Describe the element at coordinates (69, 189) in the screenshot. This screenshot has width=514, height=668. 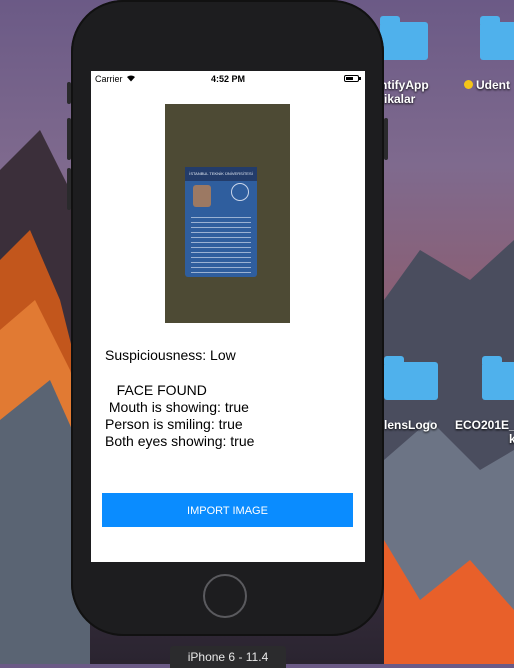
I see `volume-down-button` at that location.